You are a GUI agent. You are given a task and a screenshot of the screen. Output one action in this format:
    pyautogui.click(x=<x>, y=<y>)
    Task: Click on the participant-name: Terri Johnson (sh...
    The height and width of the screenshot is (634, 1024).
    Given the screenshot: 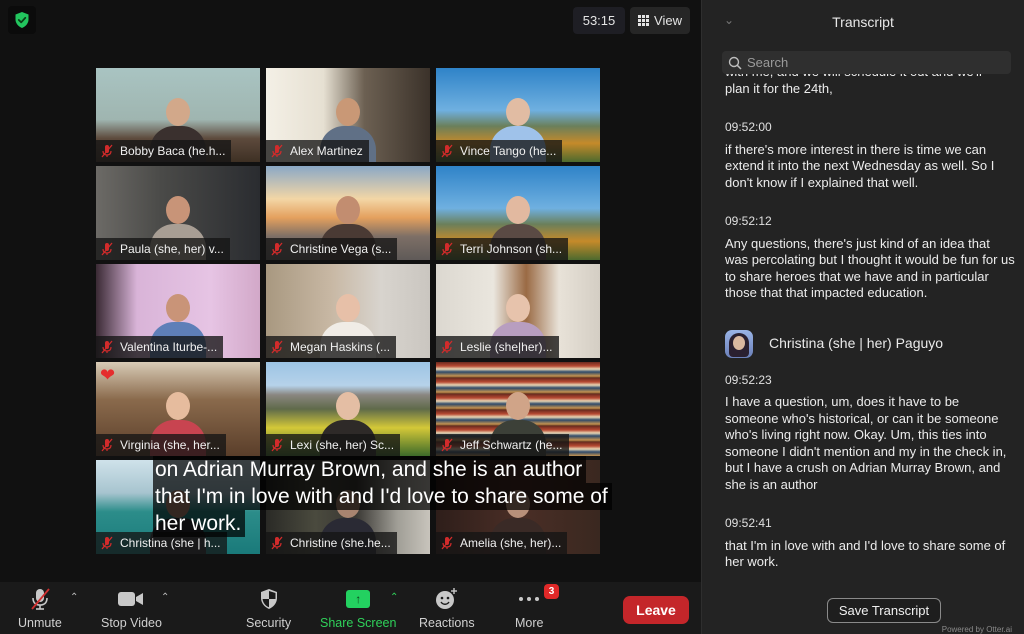 What is the action you would take?
    pyautogui.click(x=511, y=249)
    